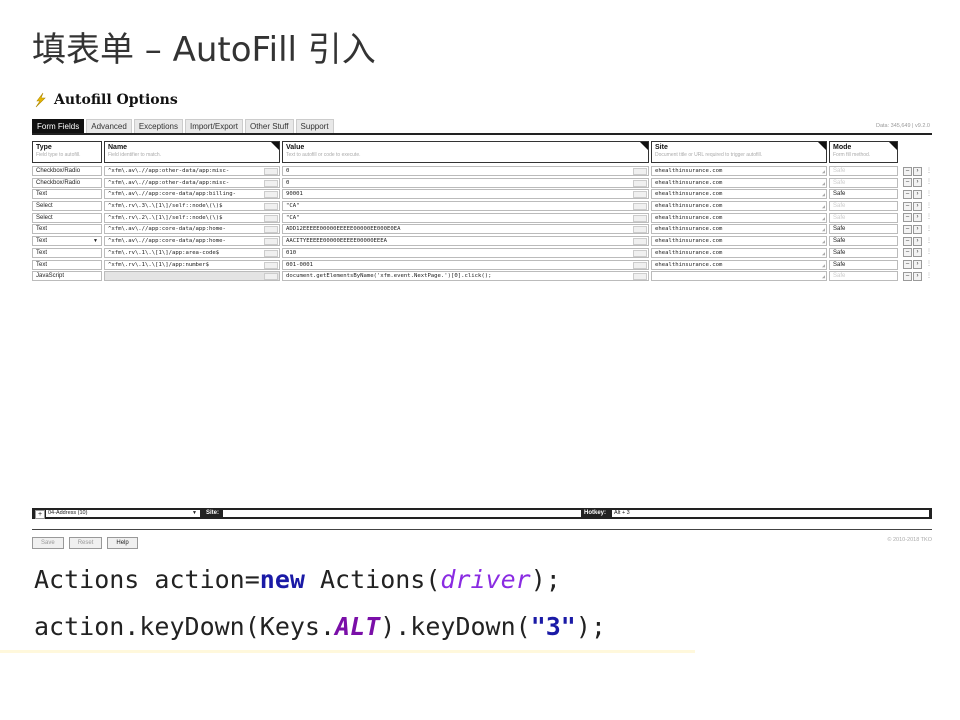 The width and height of the screenshot is (960, 720). Describe the element at coordinates (192, 264) in the screenshot. I see `name-field: ^xfm\.rv\.1\.\[1\]/app:number$` at that location.